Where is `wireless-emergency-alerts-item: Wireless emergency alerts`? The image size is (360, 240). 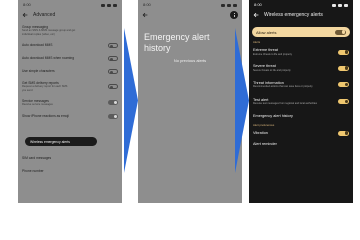 wireless-emergency-alerts-item: Wireless emergency alerts is located at coordinates (61, 141).